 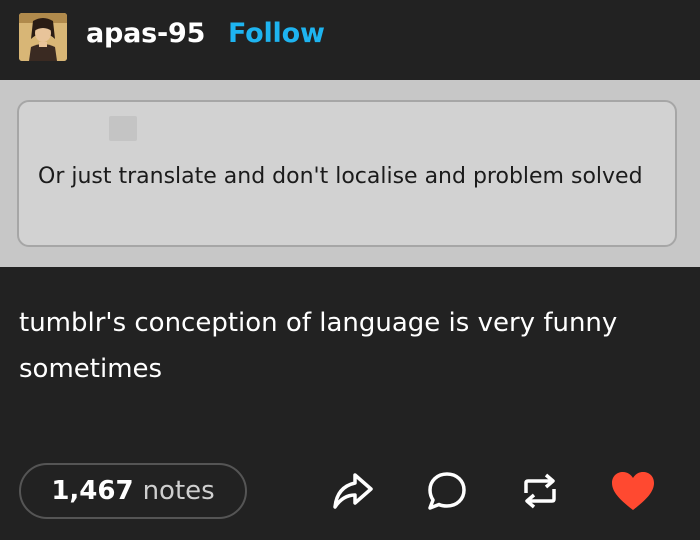 I want to click on notes-label: notes, so click(x=178, y=491).